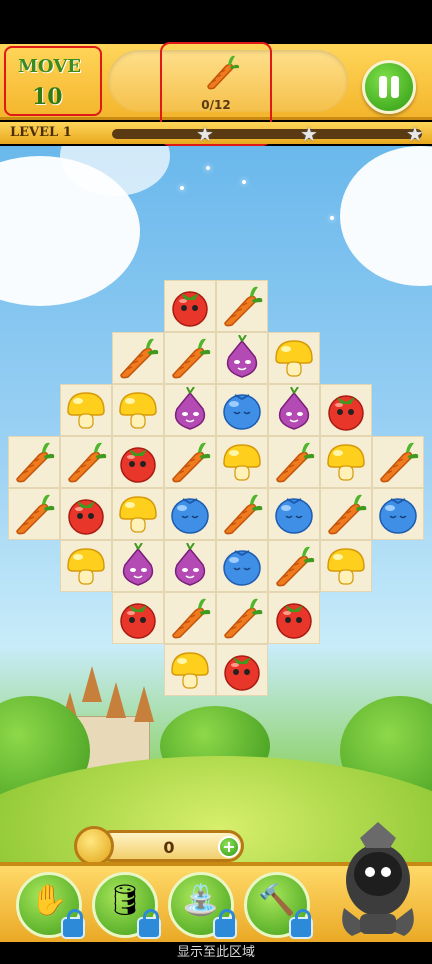 The image size is (432, 964). I want to click on move-value: 10, so click(47, 97).